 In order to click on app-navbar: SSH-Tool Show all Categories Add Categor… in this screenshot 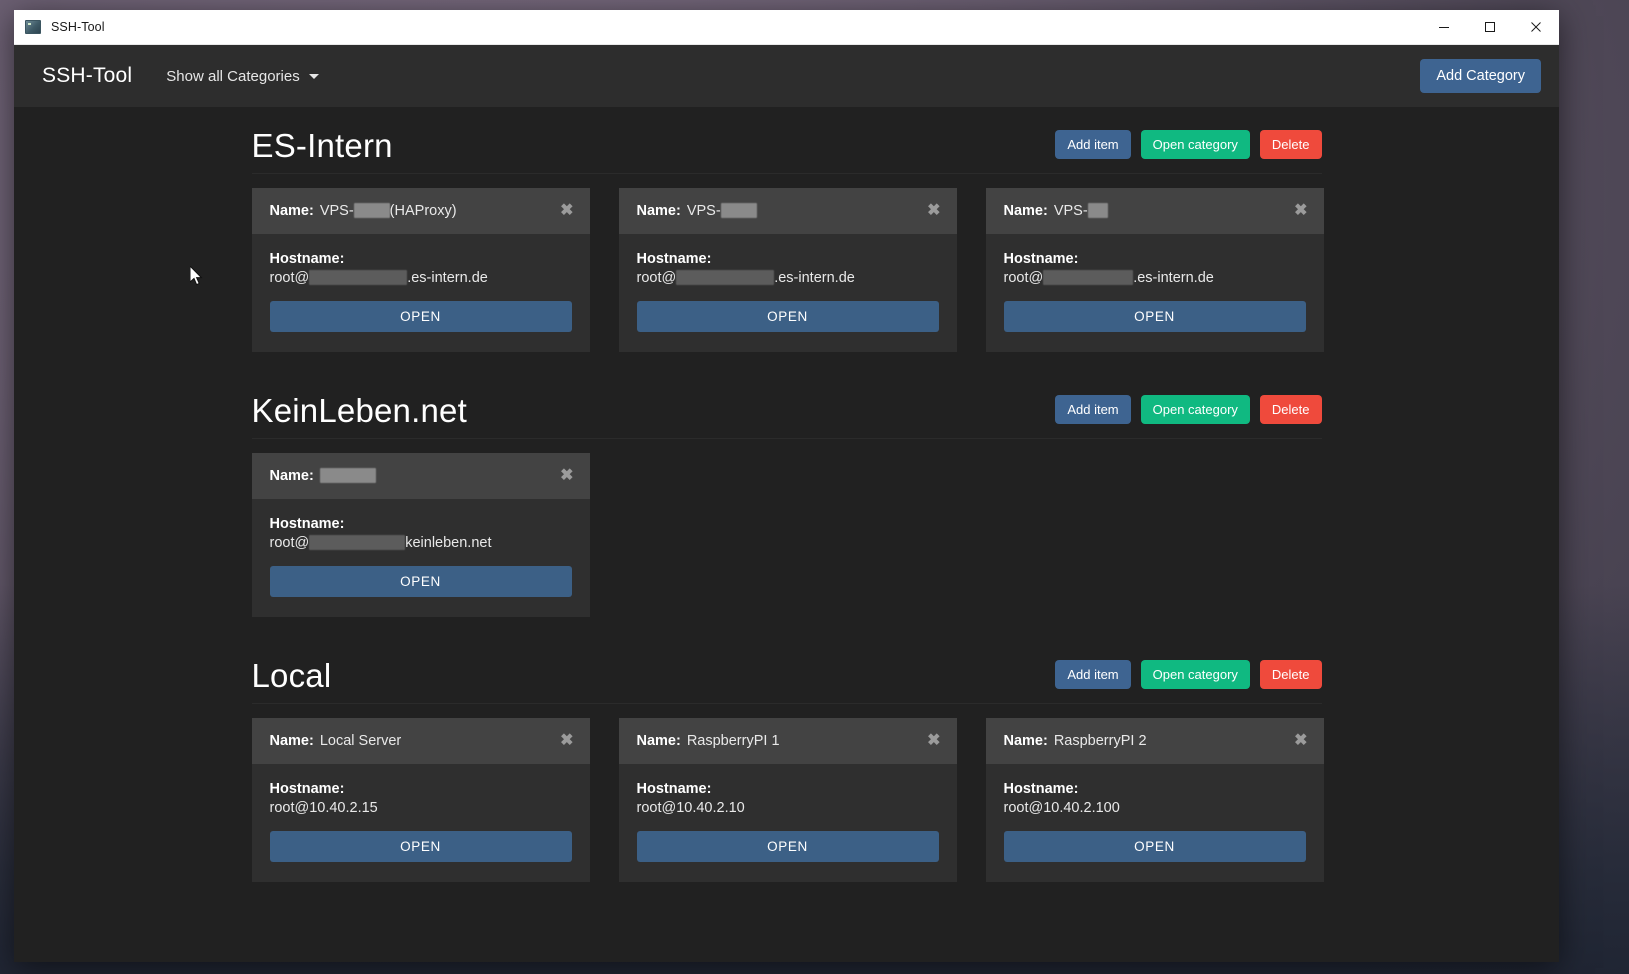, I will do `click(786, 76)`.